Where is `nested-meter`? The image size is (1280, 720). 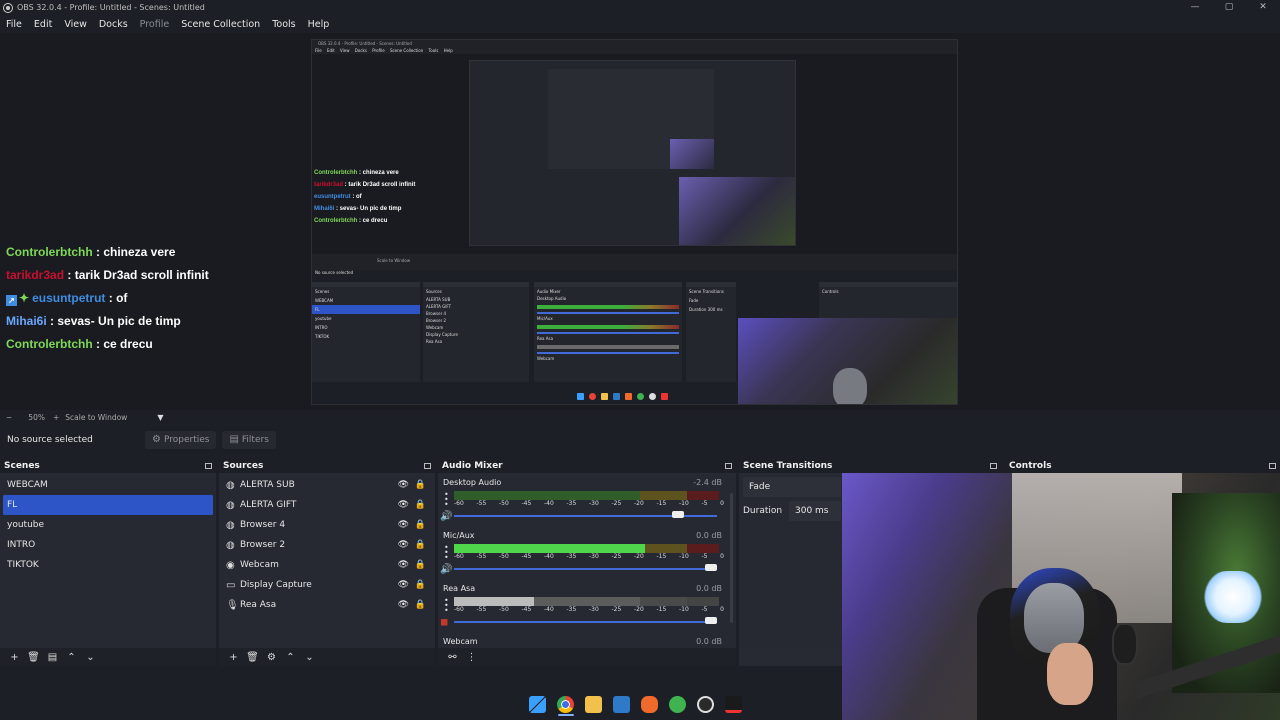 nested-meter is located at coordinates (608, 347).